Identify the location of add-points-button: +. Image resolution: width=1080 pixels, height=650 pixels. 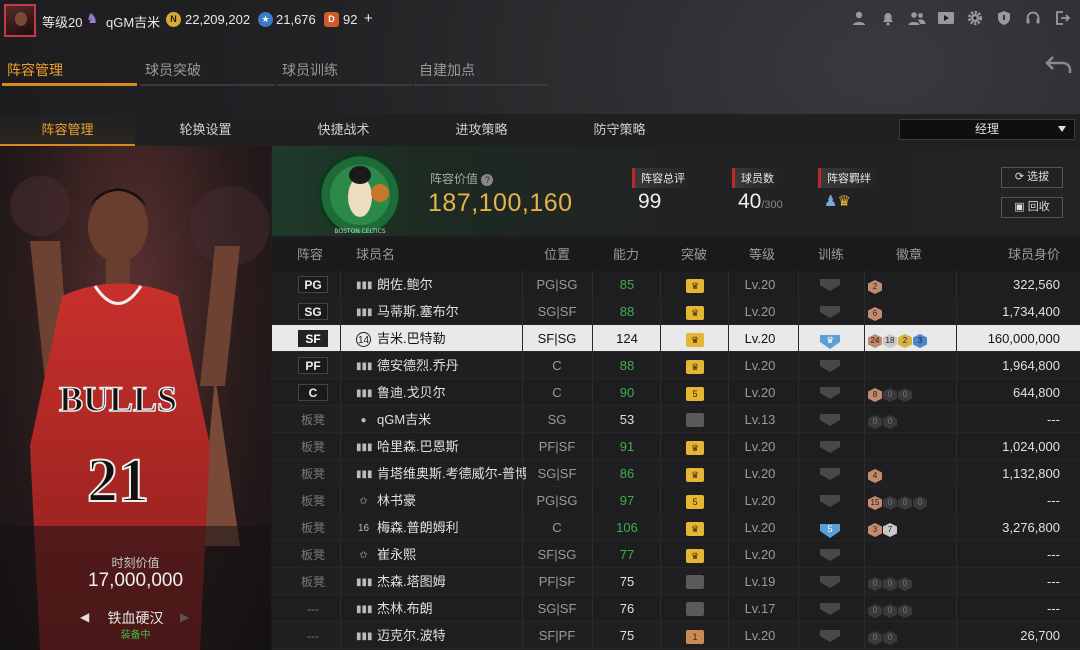
(368, 18).